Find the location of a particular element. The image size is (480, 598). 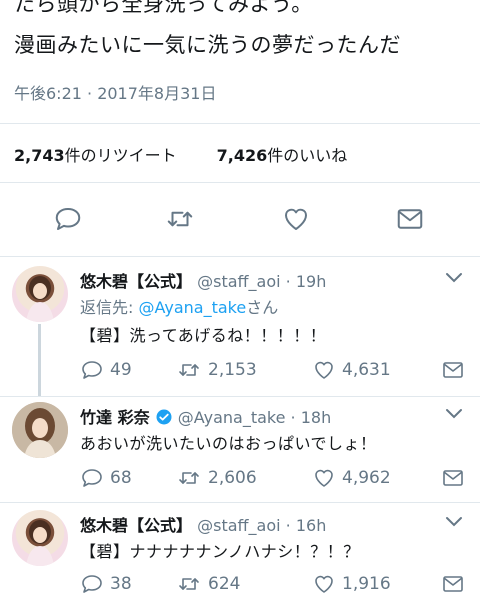

like-button: 4,962 is located at coordinates (351, 478).